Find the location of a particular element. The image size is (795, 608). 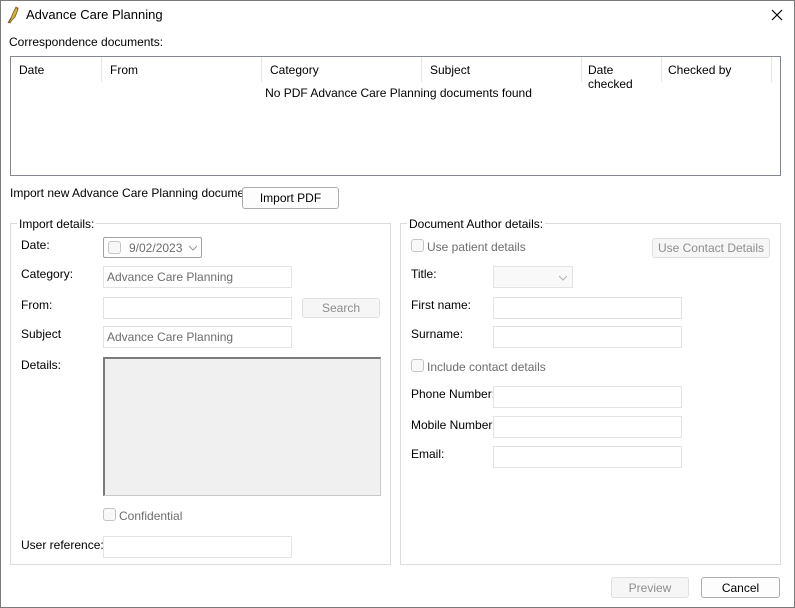

use-patient-details-checkbox is located at coordinates (417, 245).